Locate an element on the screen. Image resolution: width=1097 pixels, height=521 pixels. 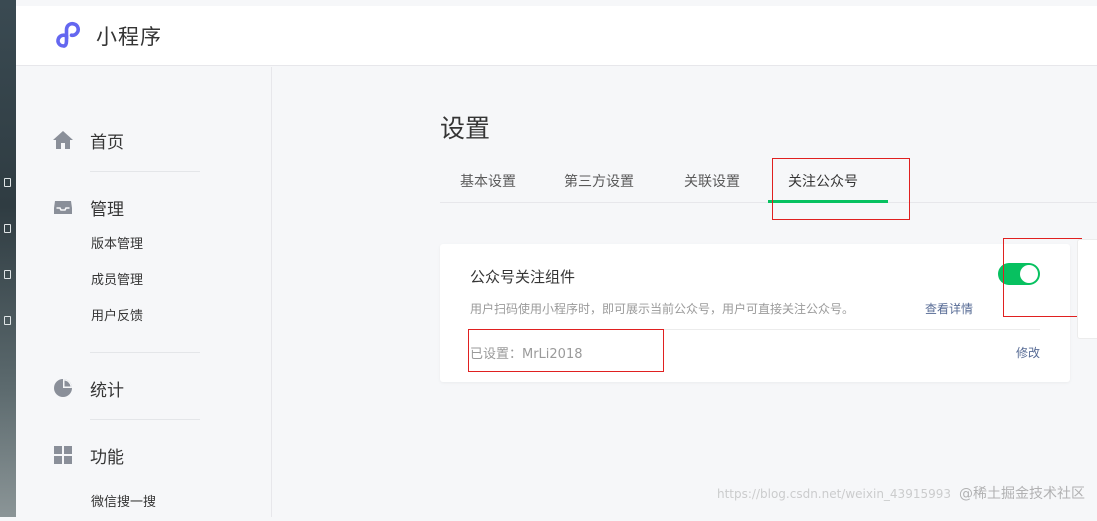
edit-link: 修改 is located at coordinates (1028, 352).